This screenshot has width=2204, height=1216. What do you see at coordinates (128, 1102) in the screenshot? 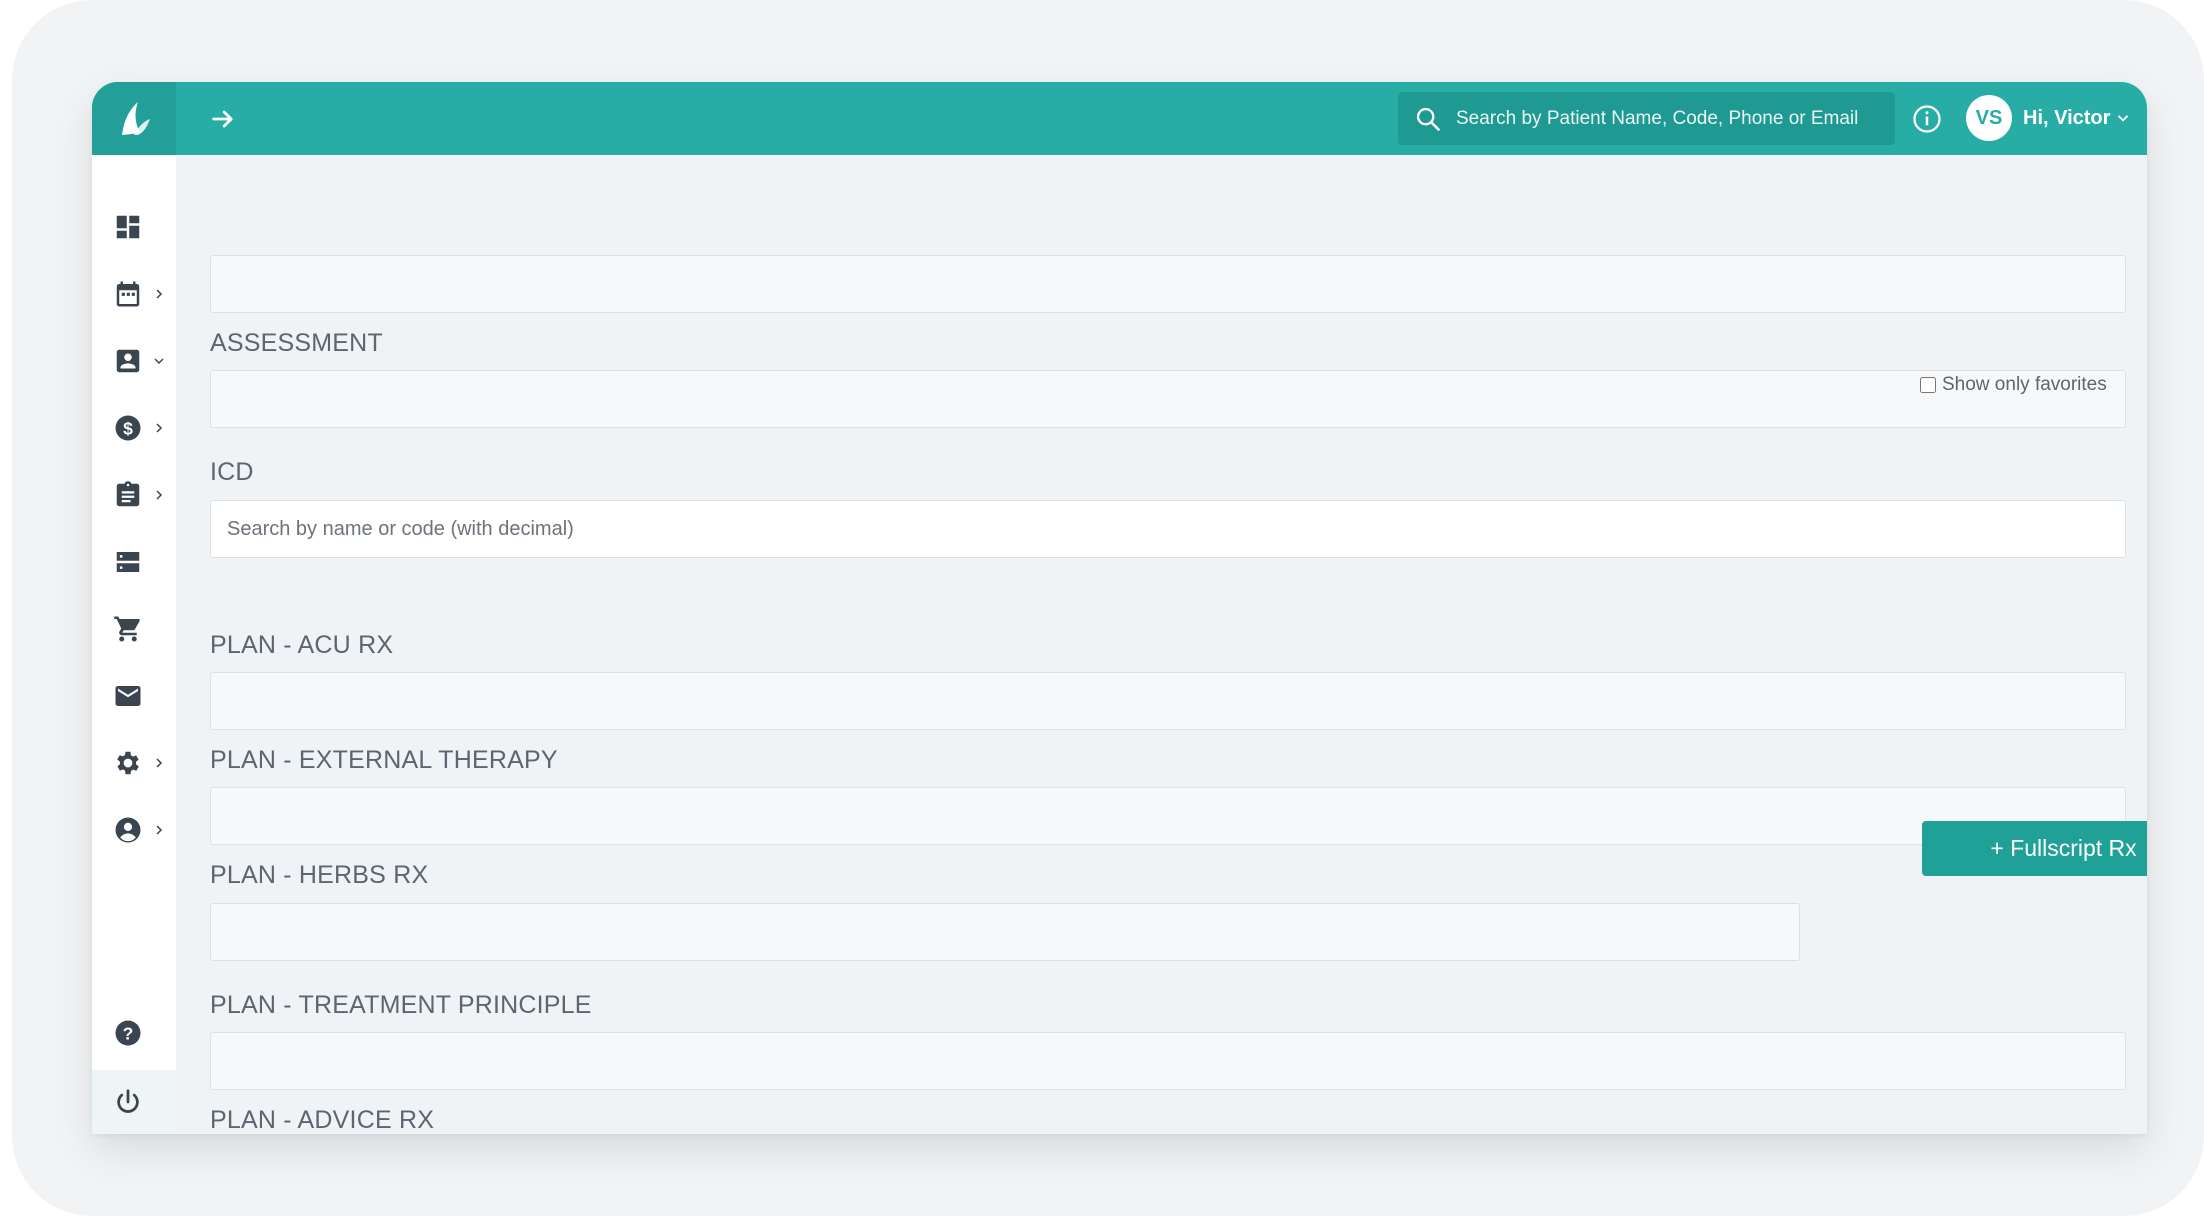
I see `power-icon` at bounding box center [128, 1102].